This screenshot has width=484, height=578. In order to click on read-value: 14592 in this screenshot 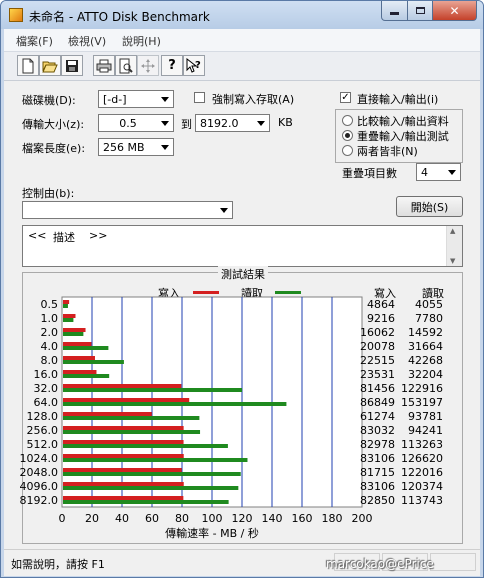, I will do `click(425, 332)`.